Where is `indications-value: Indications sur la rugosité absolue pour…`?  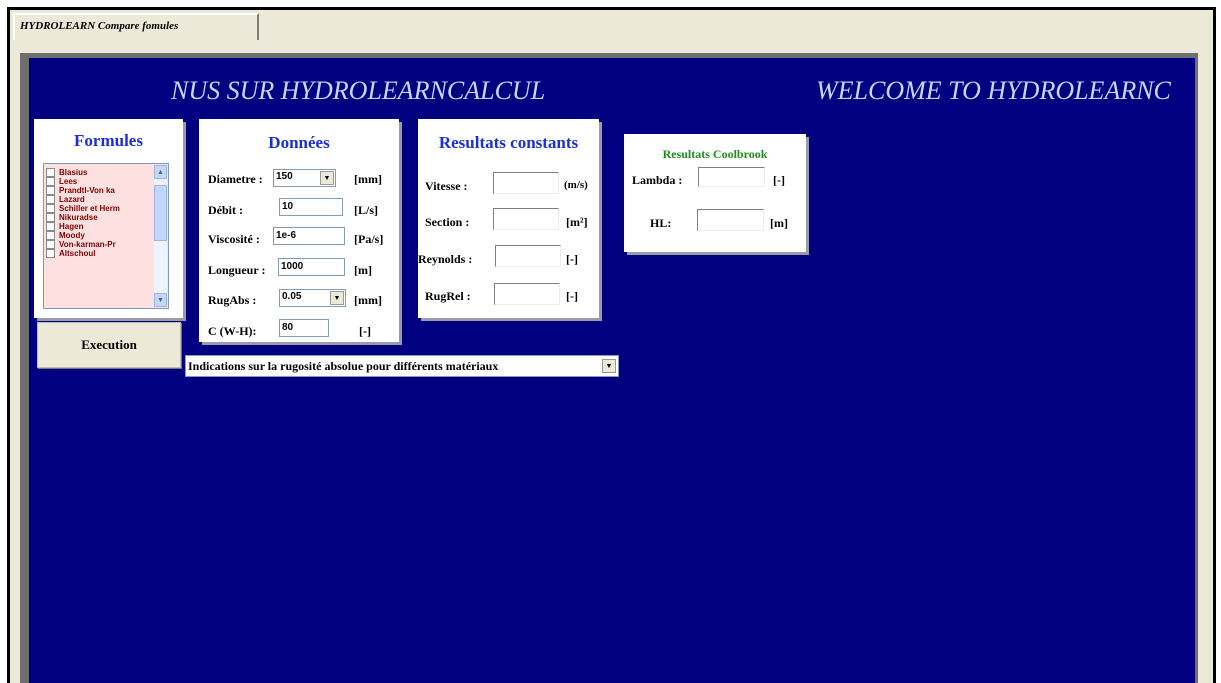
indications-value: Indications sur la rugosité absolue pour… is located at coordinates (343, 366).